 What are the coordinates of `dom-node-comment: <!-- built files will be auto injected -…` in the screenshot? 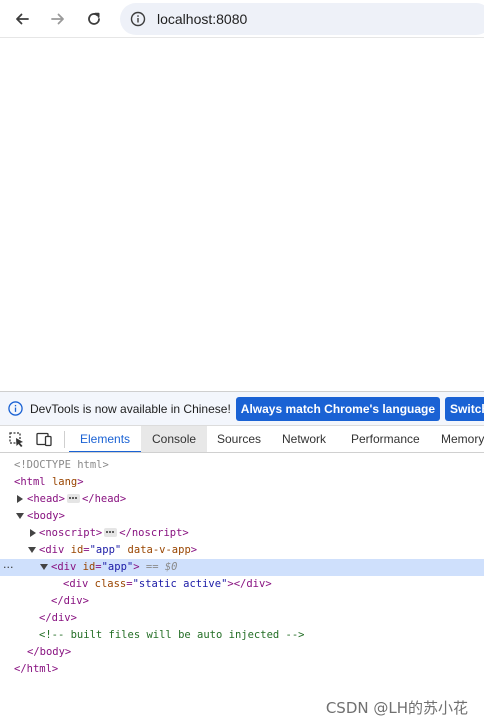 It's located at (242, 635).